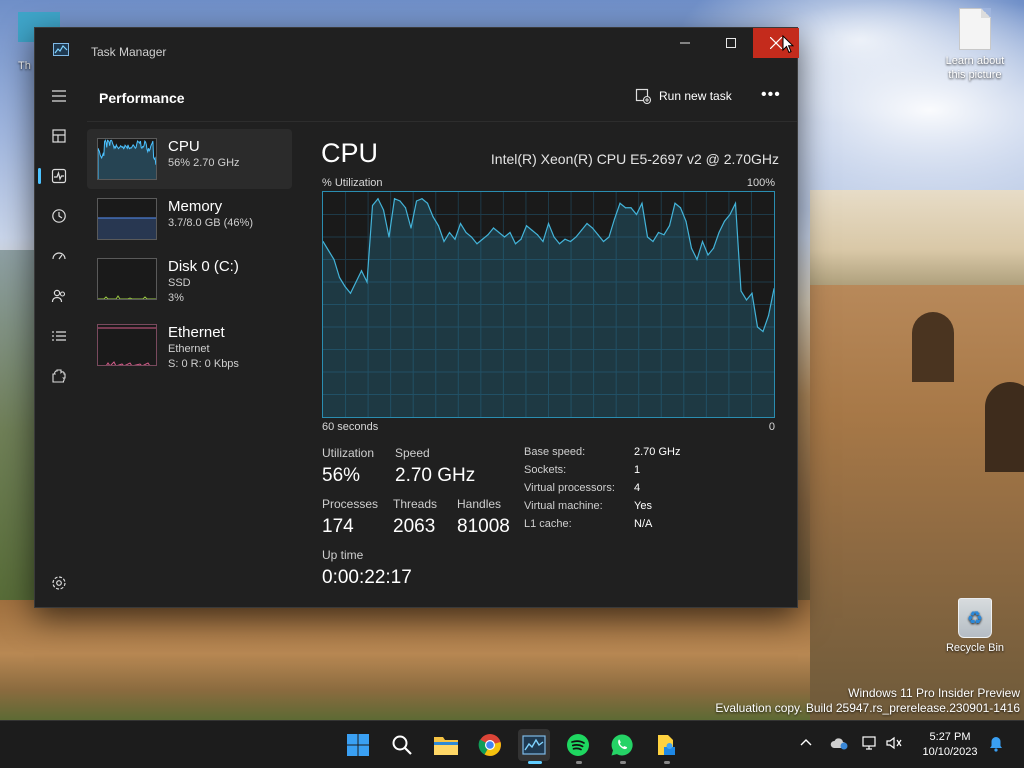 This screenshot has height=768, width=1024. I want to click on resource-item-ethernet: Ethernet Ethernet S: 0 R: 0 Kbps, so click(189, 345).